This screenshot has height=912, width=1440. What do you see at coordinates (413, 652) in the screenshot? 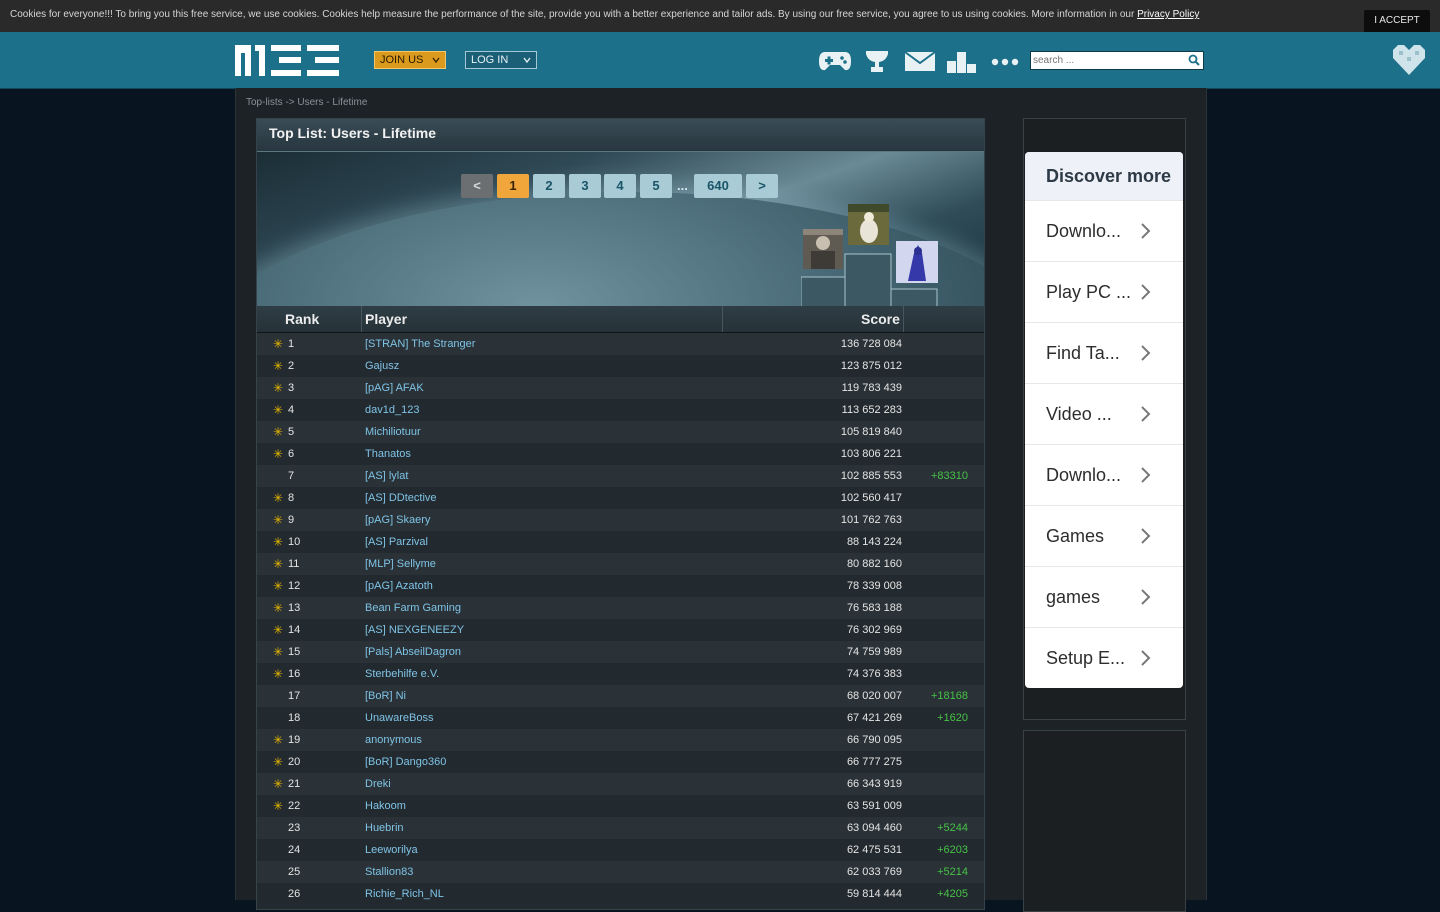
I see `player-link: [Pals] AbseilDagron` at bounding box center [413, 652].